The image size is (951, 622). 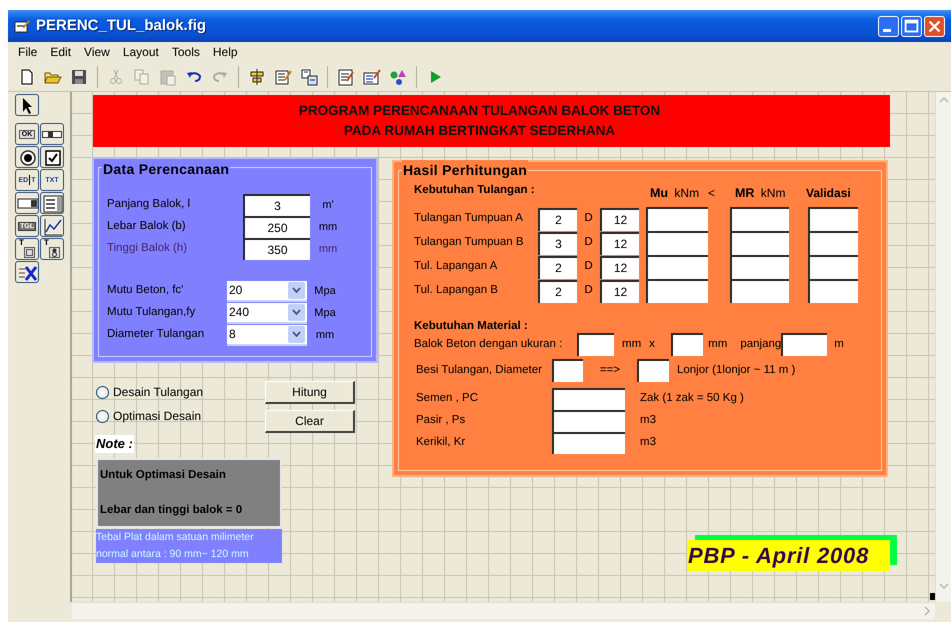 I want to click on unit-label: x, so click(x=652, y=344).